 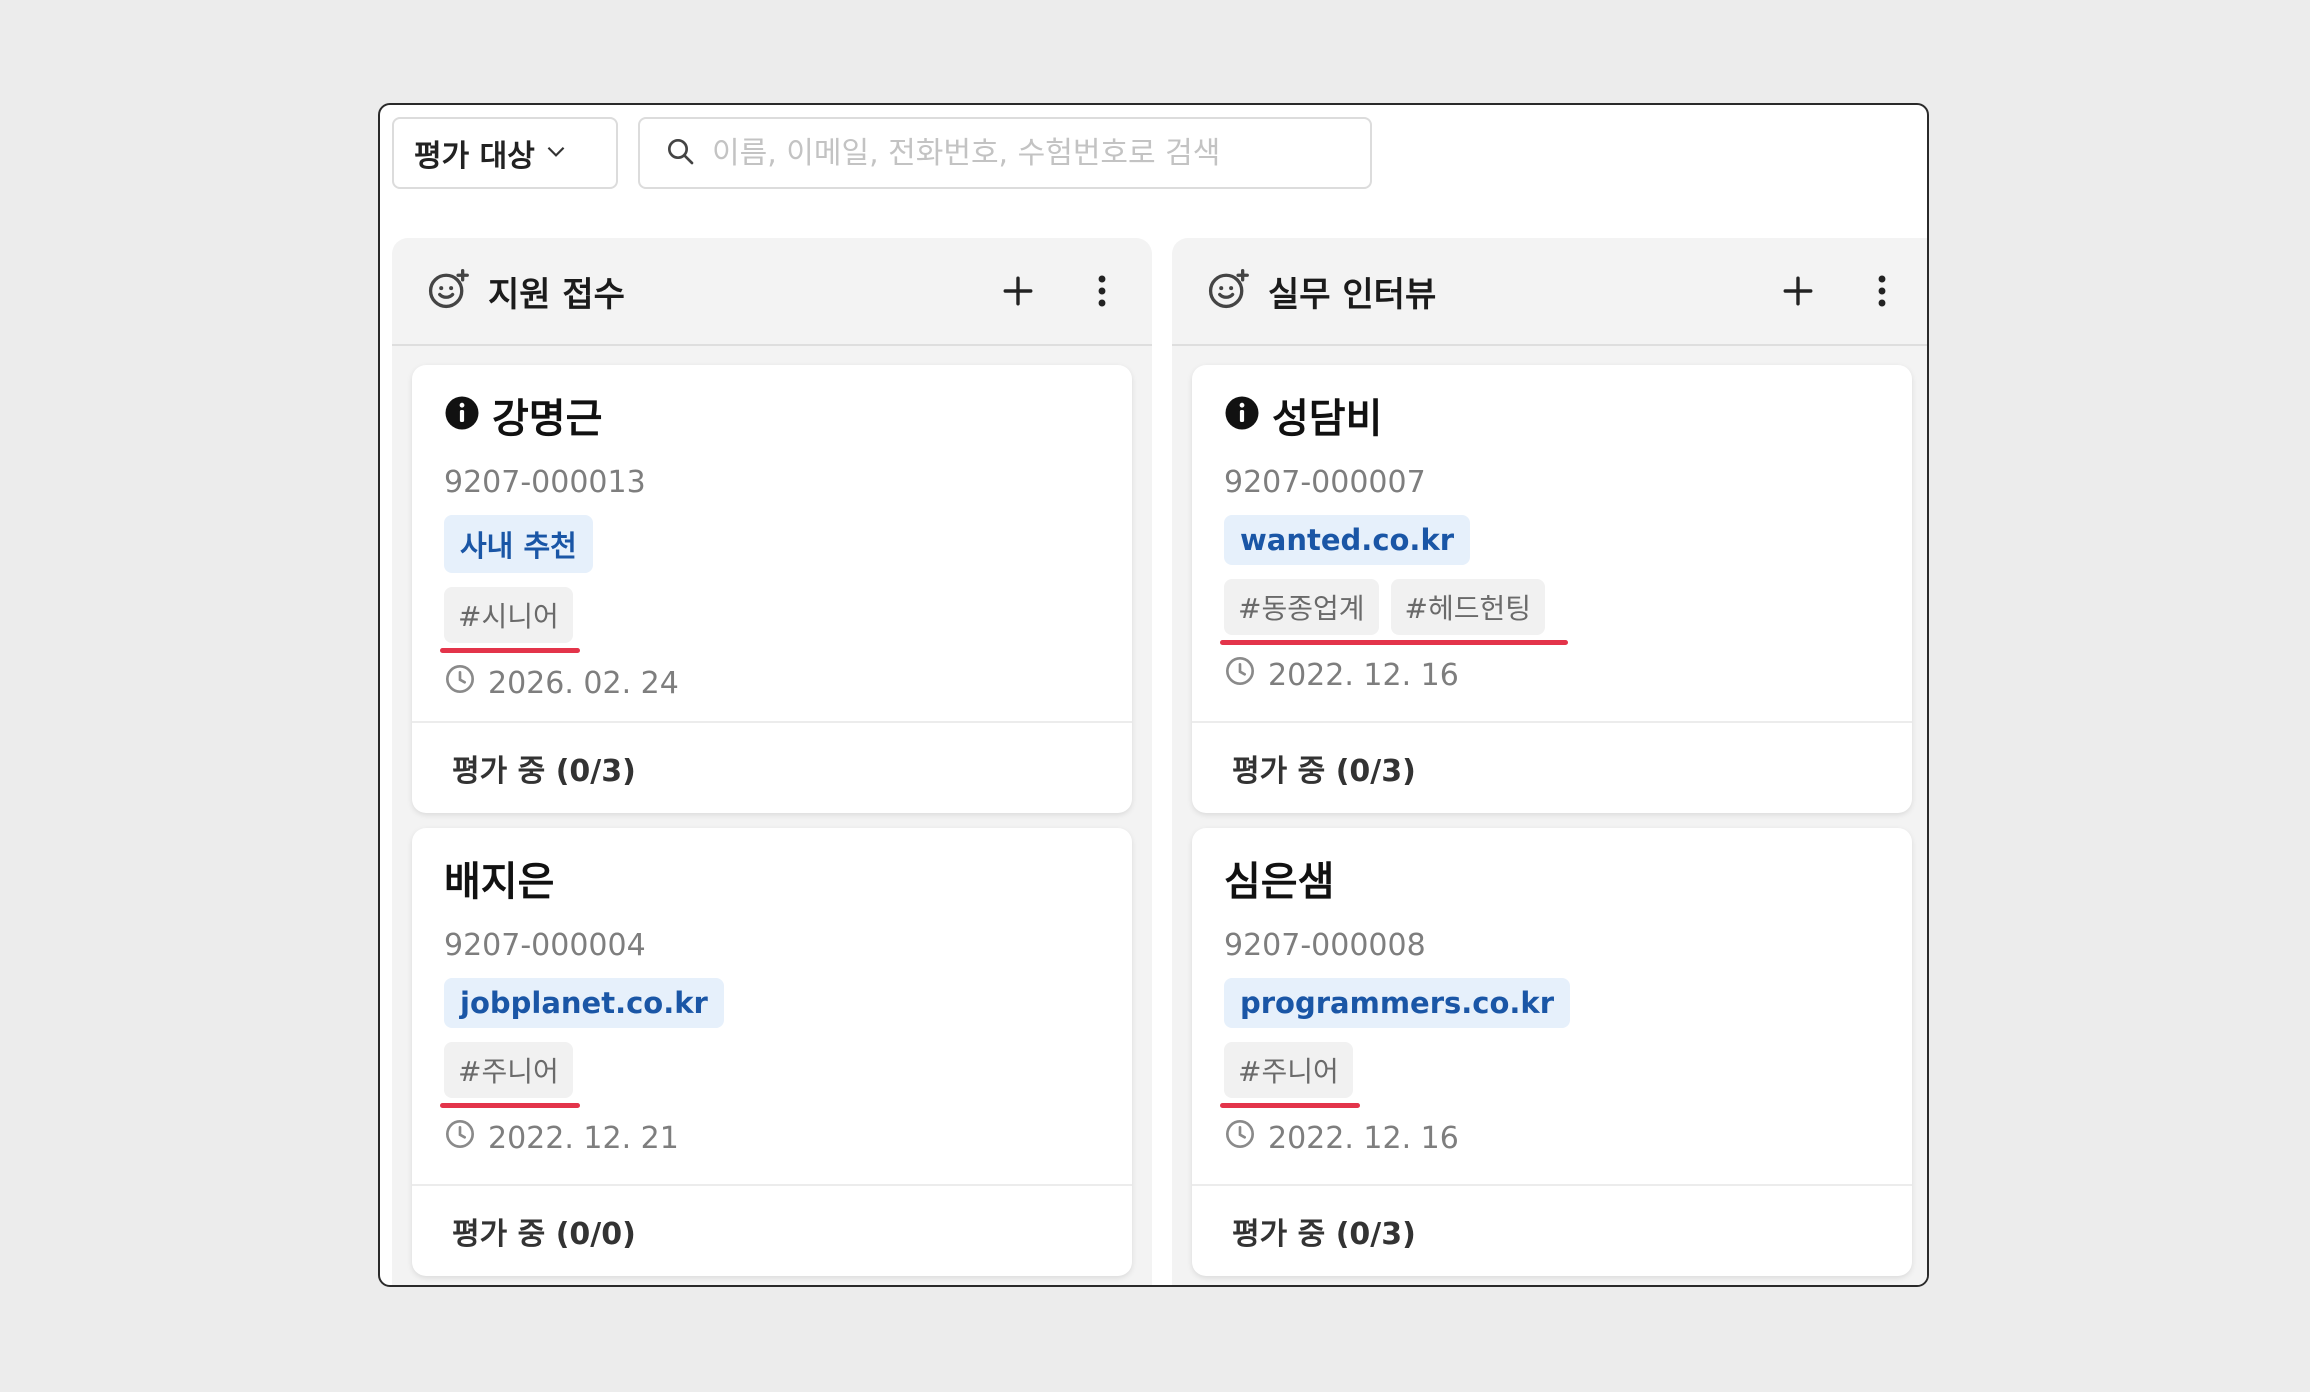 I want to click on candidate-name: 강명근, so click(x=547, y=419).